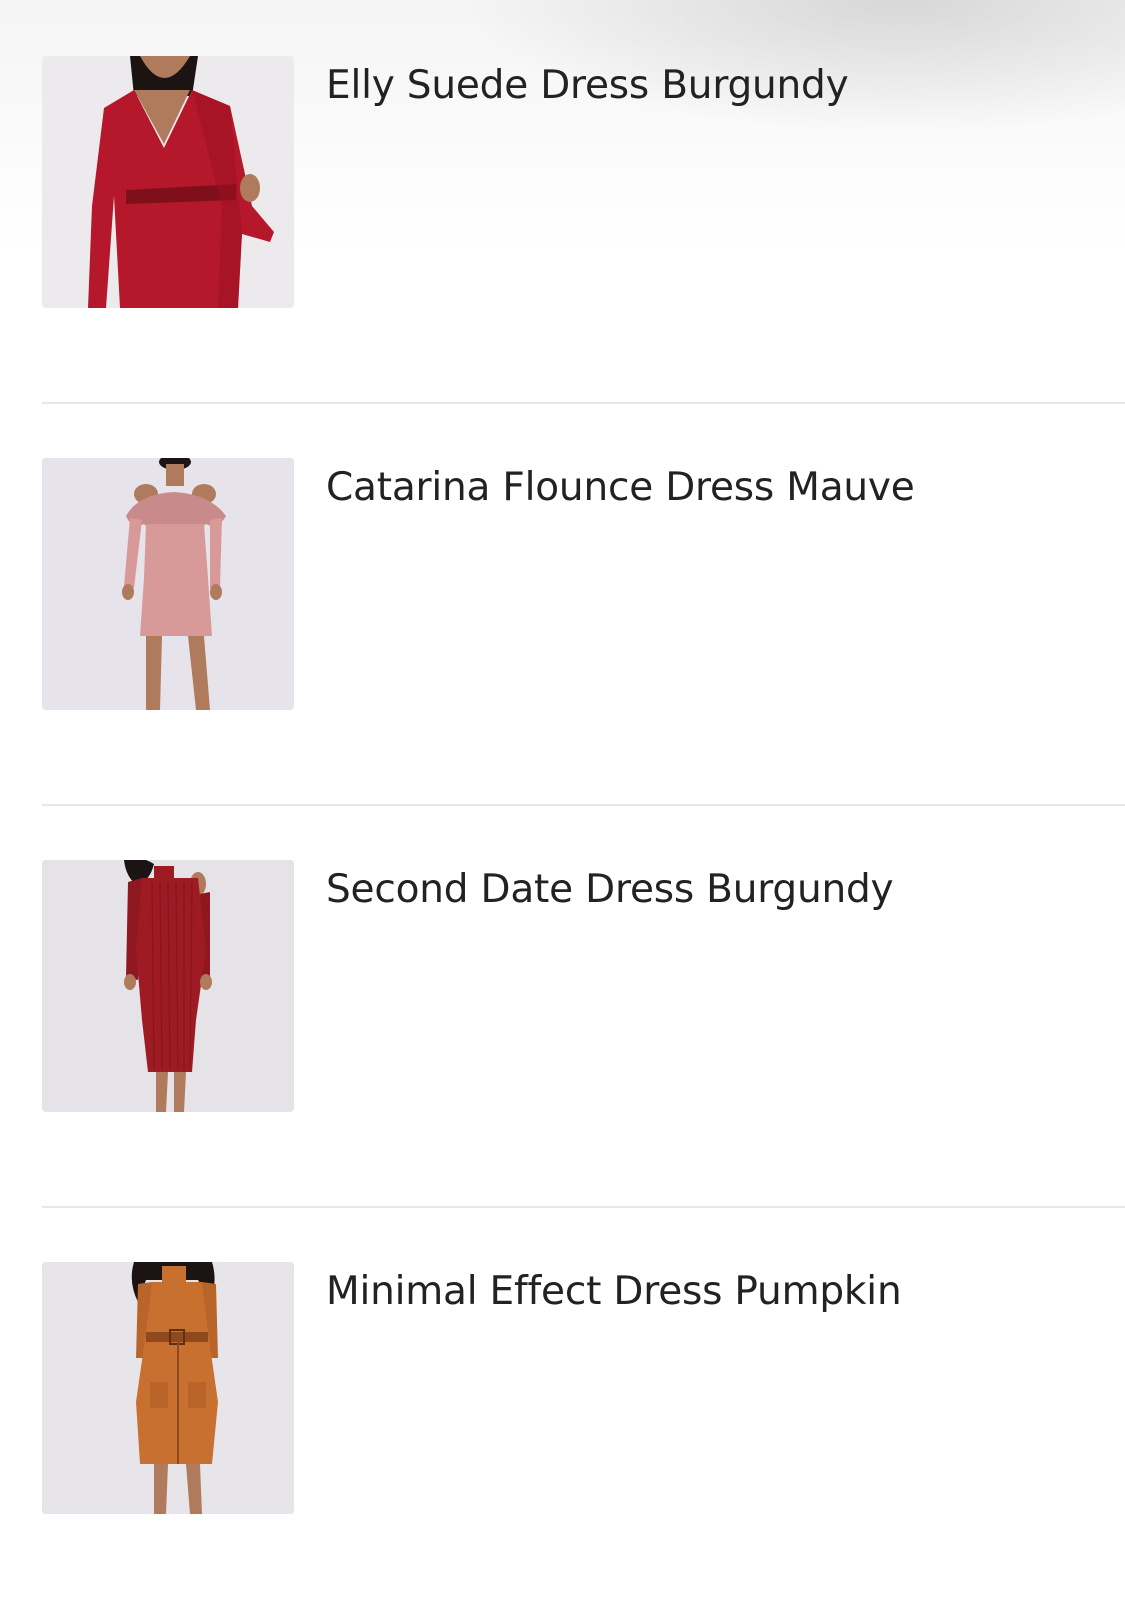 This screenshot has height=1600, width=1125. I want to click on dress-photo-mauve-flounce-icon, so click(168, 584).